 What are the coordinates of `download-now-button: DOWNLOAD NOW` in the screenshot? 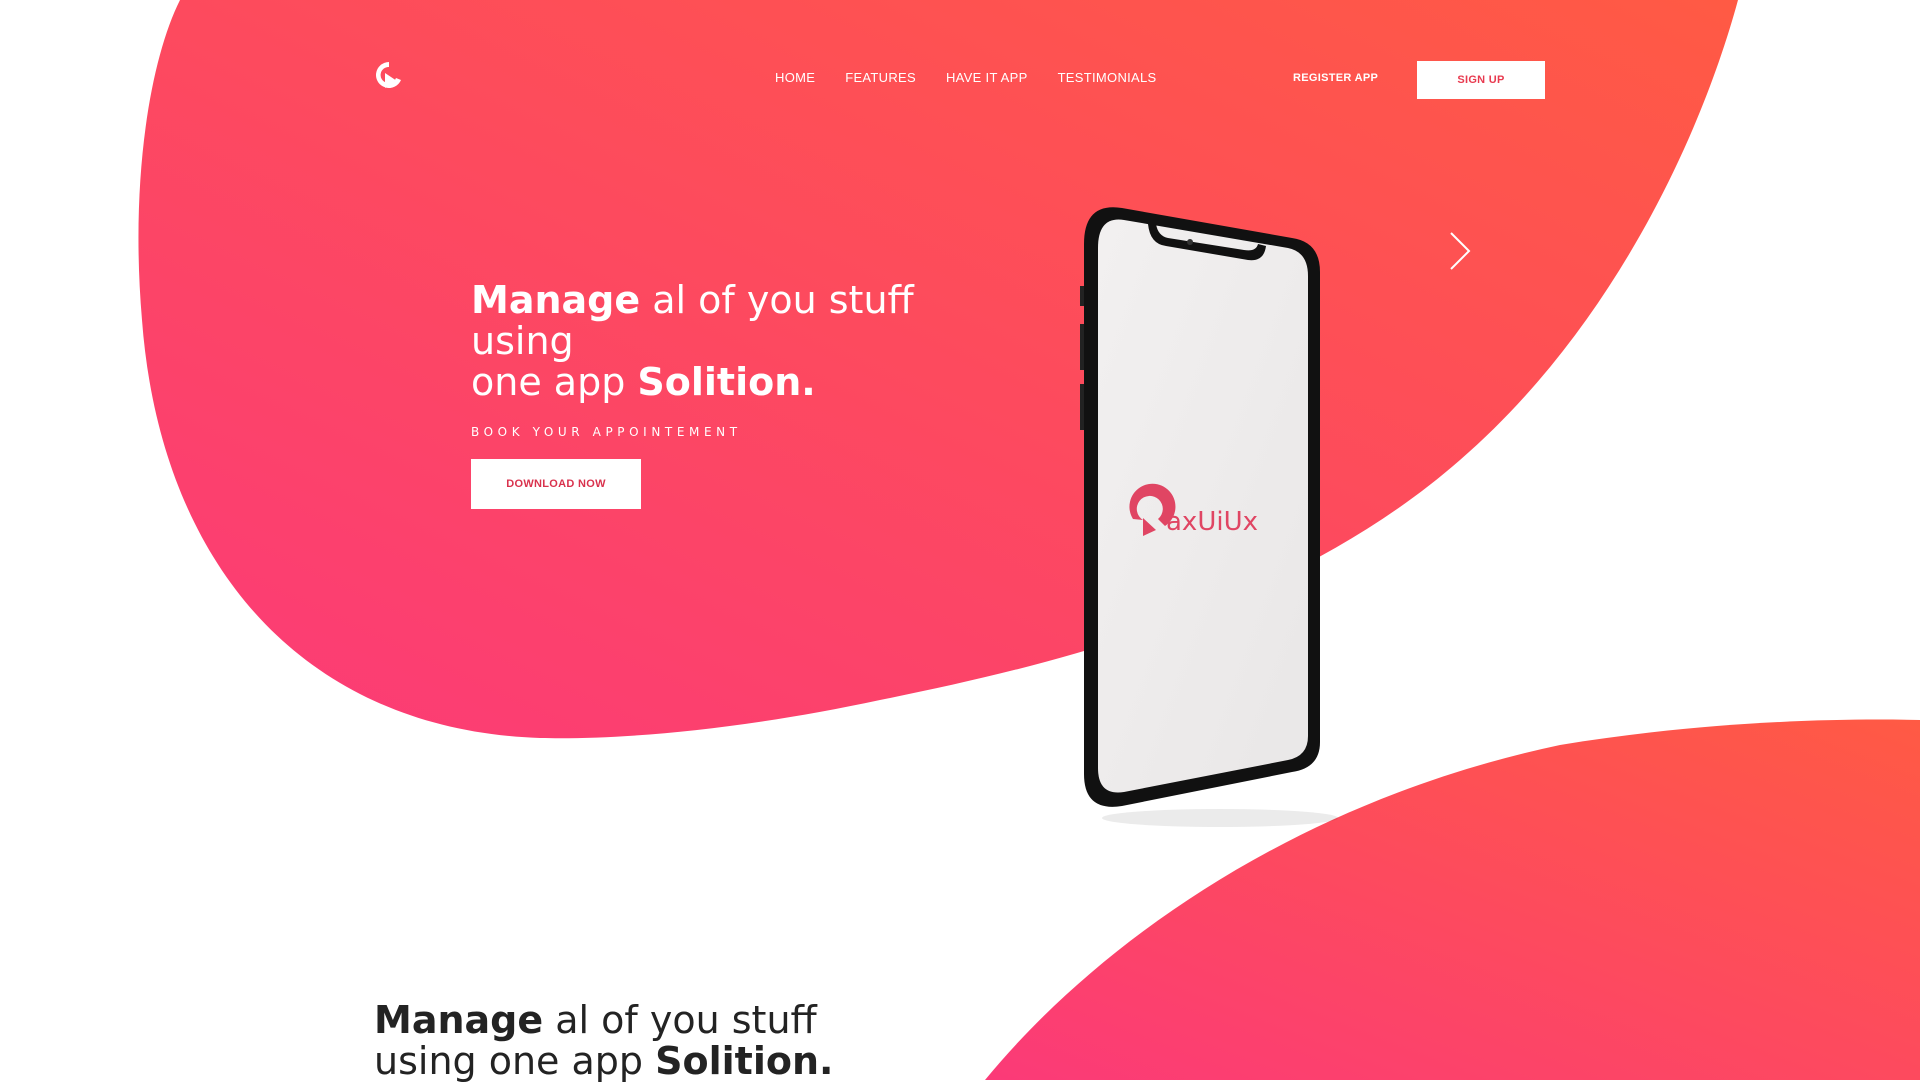 It's located at (556, 484).